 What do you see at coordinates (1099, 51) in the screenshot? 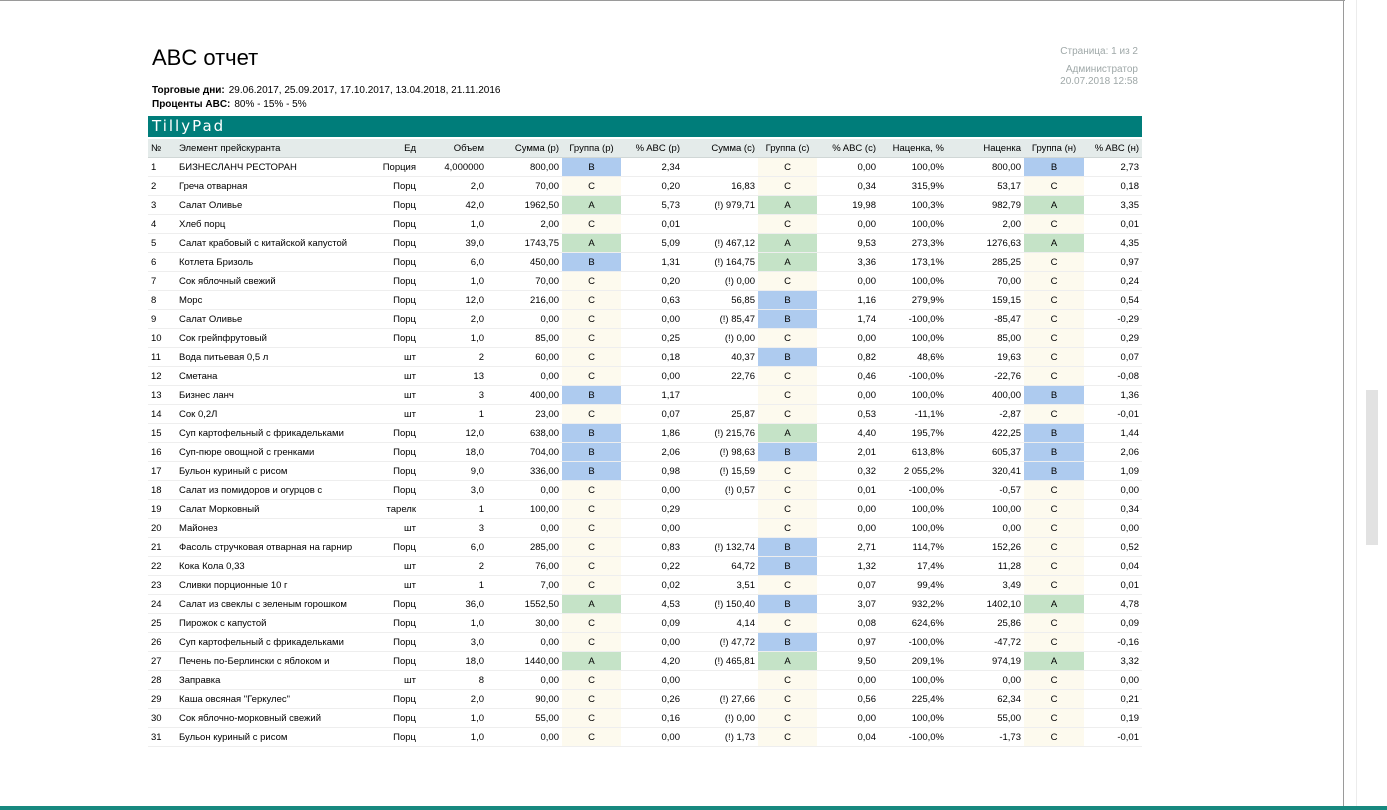
I see `page-info: Страница: 1 из 2` at bounding box center [1099, 51].